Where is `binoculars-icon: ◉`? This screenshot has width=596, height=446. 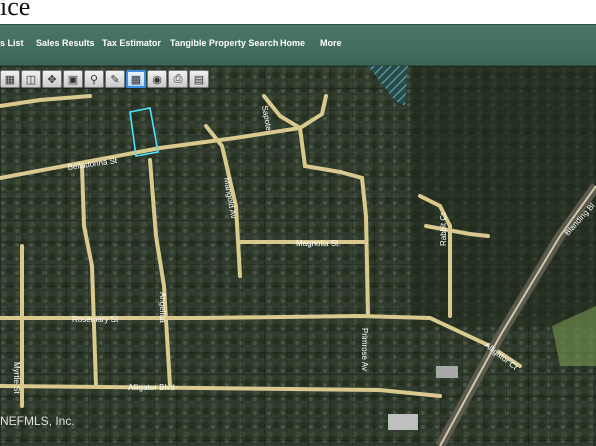
binoculars-icon: ◉ is located at coordinates (157, 79).